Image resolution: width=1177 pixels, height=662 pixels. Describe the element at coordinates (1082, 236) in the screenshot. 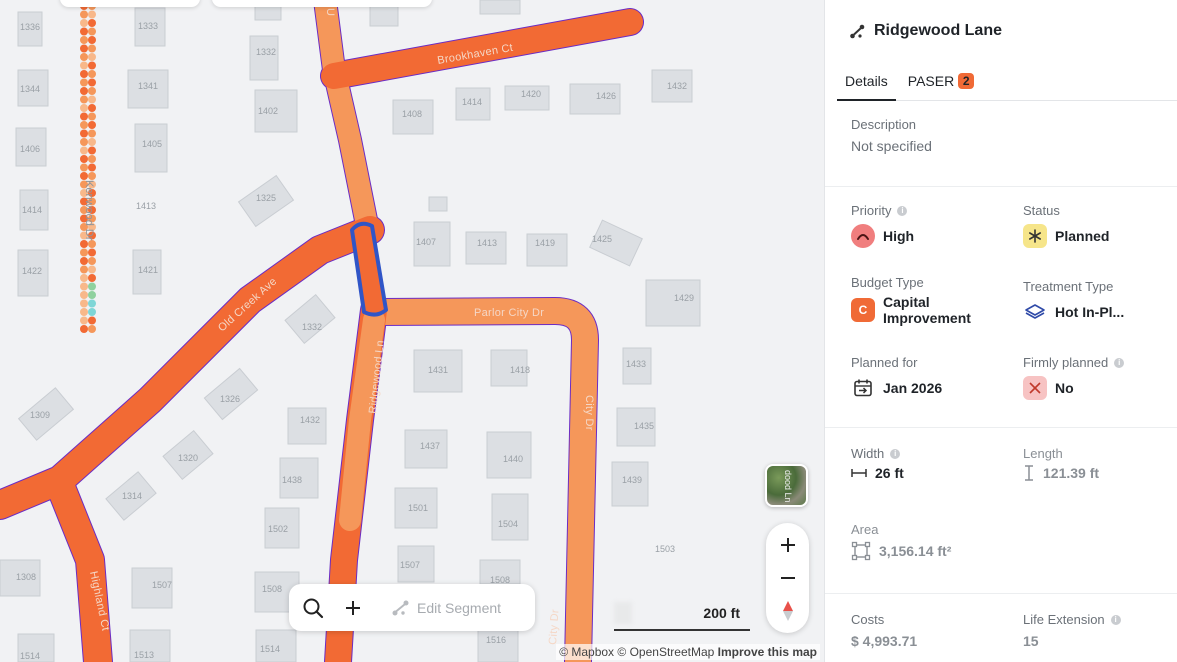

I see `status-value: Planned` at that location.